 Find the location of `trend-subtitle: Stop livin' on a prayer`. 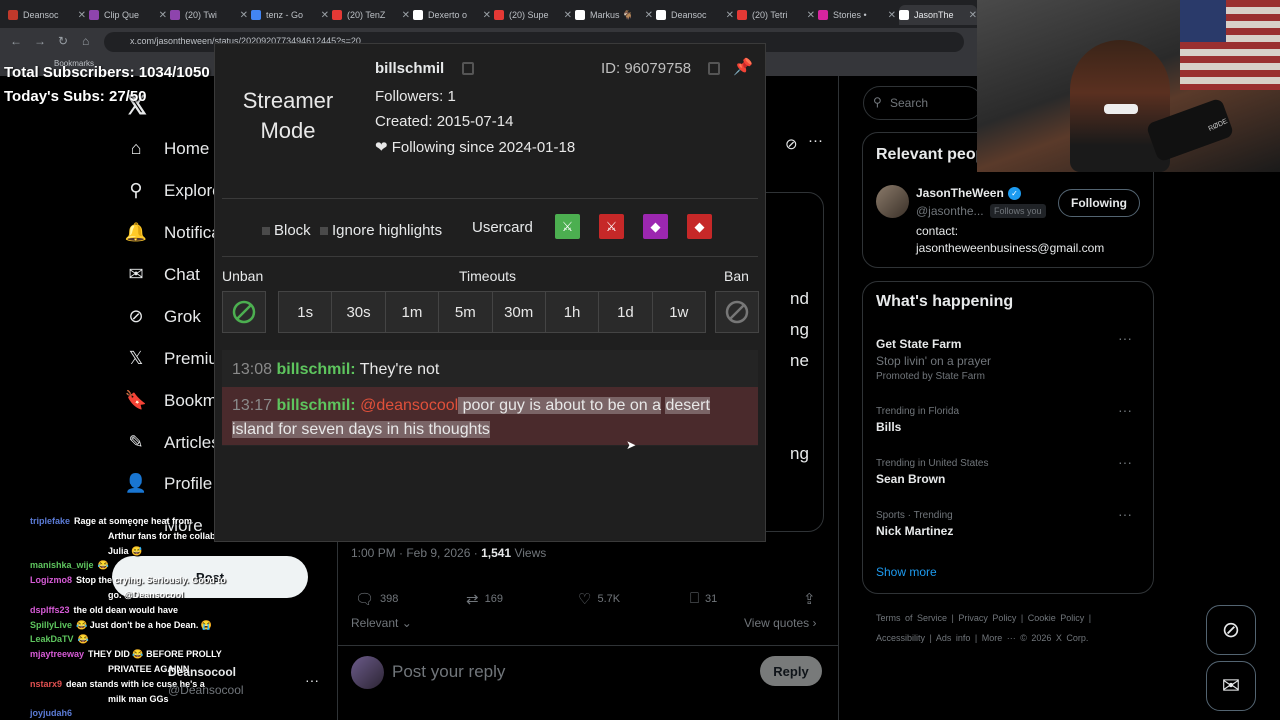

trend-subtitle: Stop livin' on a prayer is located at coordinates (934, 361).